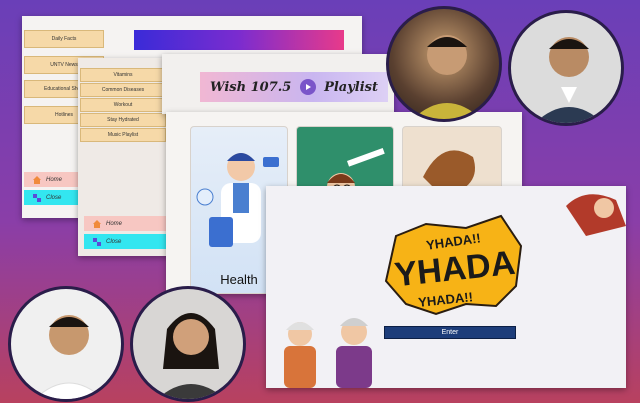 This screenshot has width=640, height=403. Describe the element at coordinates (351, 87) in the screenshot. I see `playlist-title: Playlist` at that location.